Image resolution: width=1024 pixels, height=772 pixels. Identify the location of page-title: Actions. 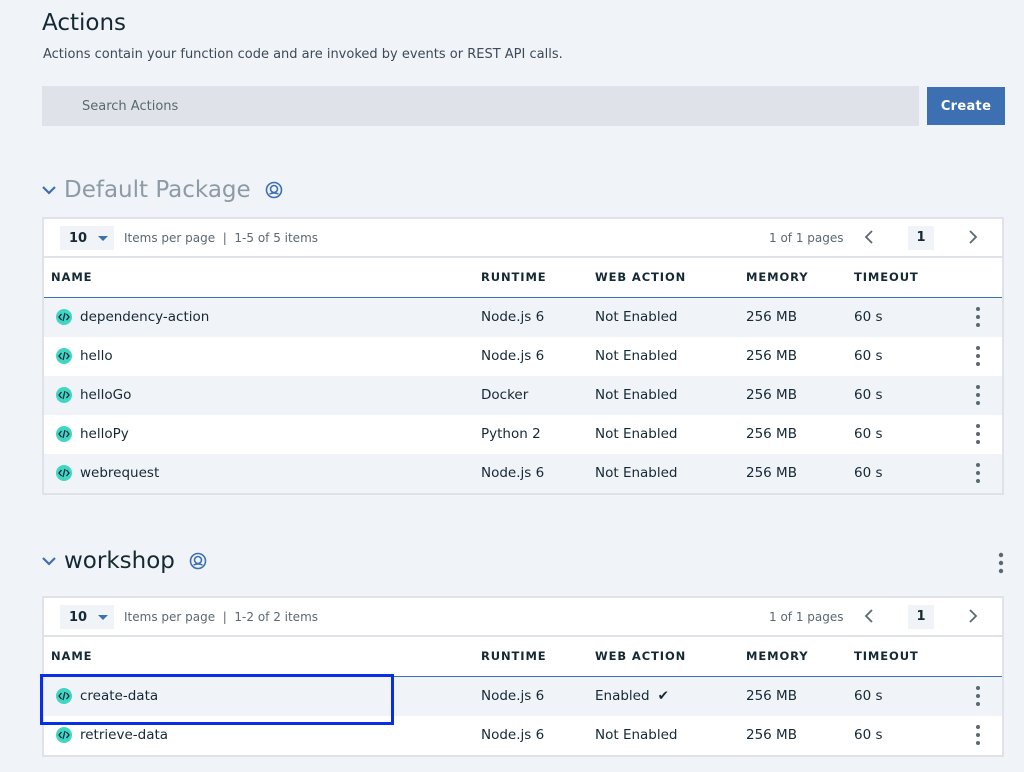
(84, 23).